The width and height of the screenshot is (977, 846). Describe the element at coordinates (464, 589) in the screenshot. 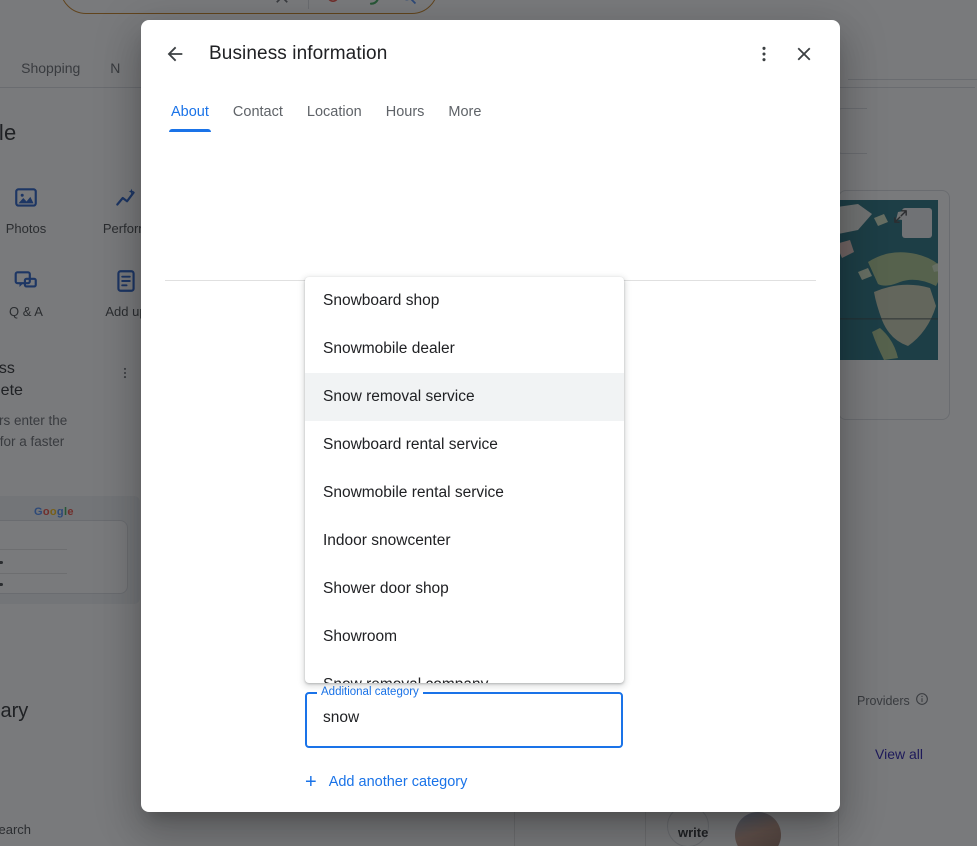

I see `dropdown-option: Shower door shop` at that location.